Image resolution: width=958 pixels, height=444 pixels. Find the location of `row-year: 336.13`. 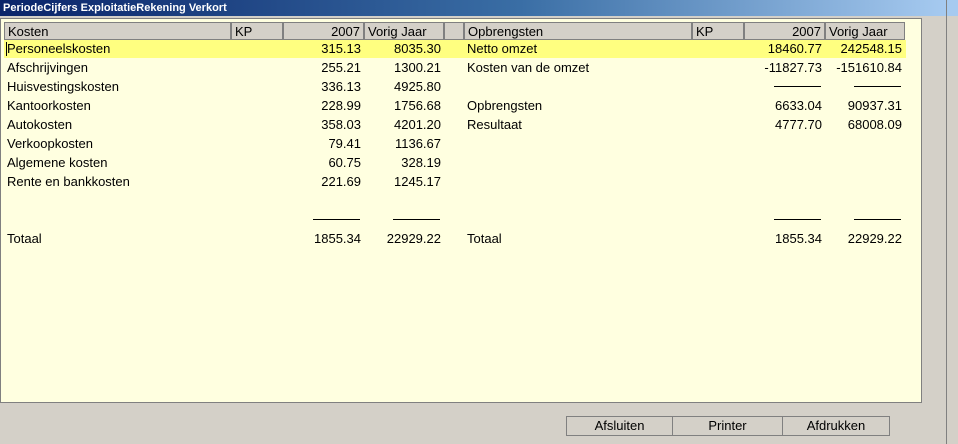

row-year: 336.13 is located at coordinates (341, 86).